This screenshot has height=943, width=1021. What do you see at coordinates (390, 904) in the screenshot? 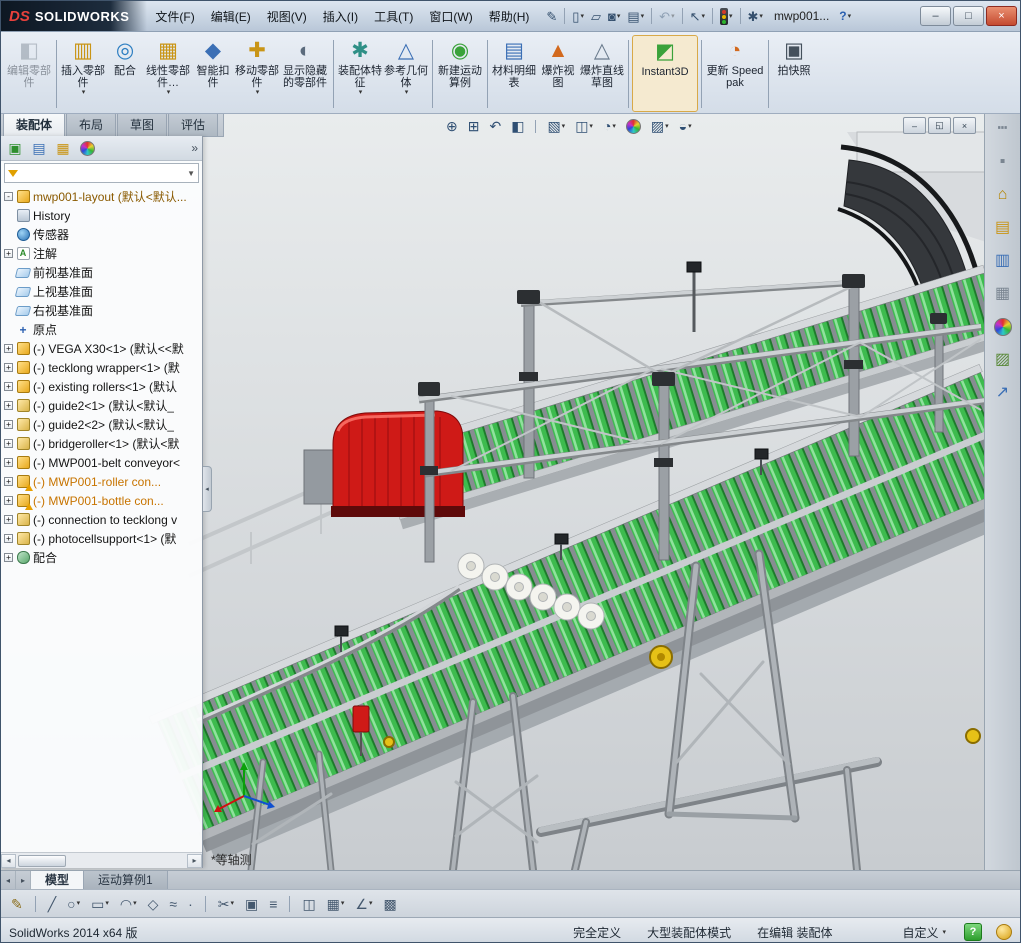
I see `rapid-sketch-button: ▩` at bounding box center [390, 904].